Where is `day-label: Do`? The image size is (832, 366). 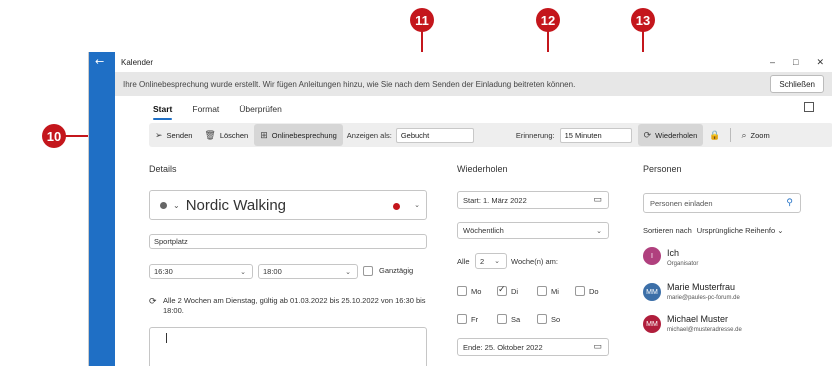
day-label: Do is located at coordinates (594, 291).